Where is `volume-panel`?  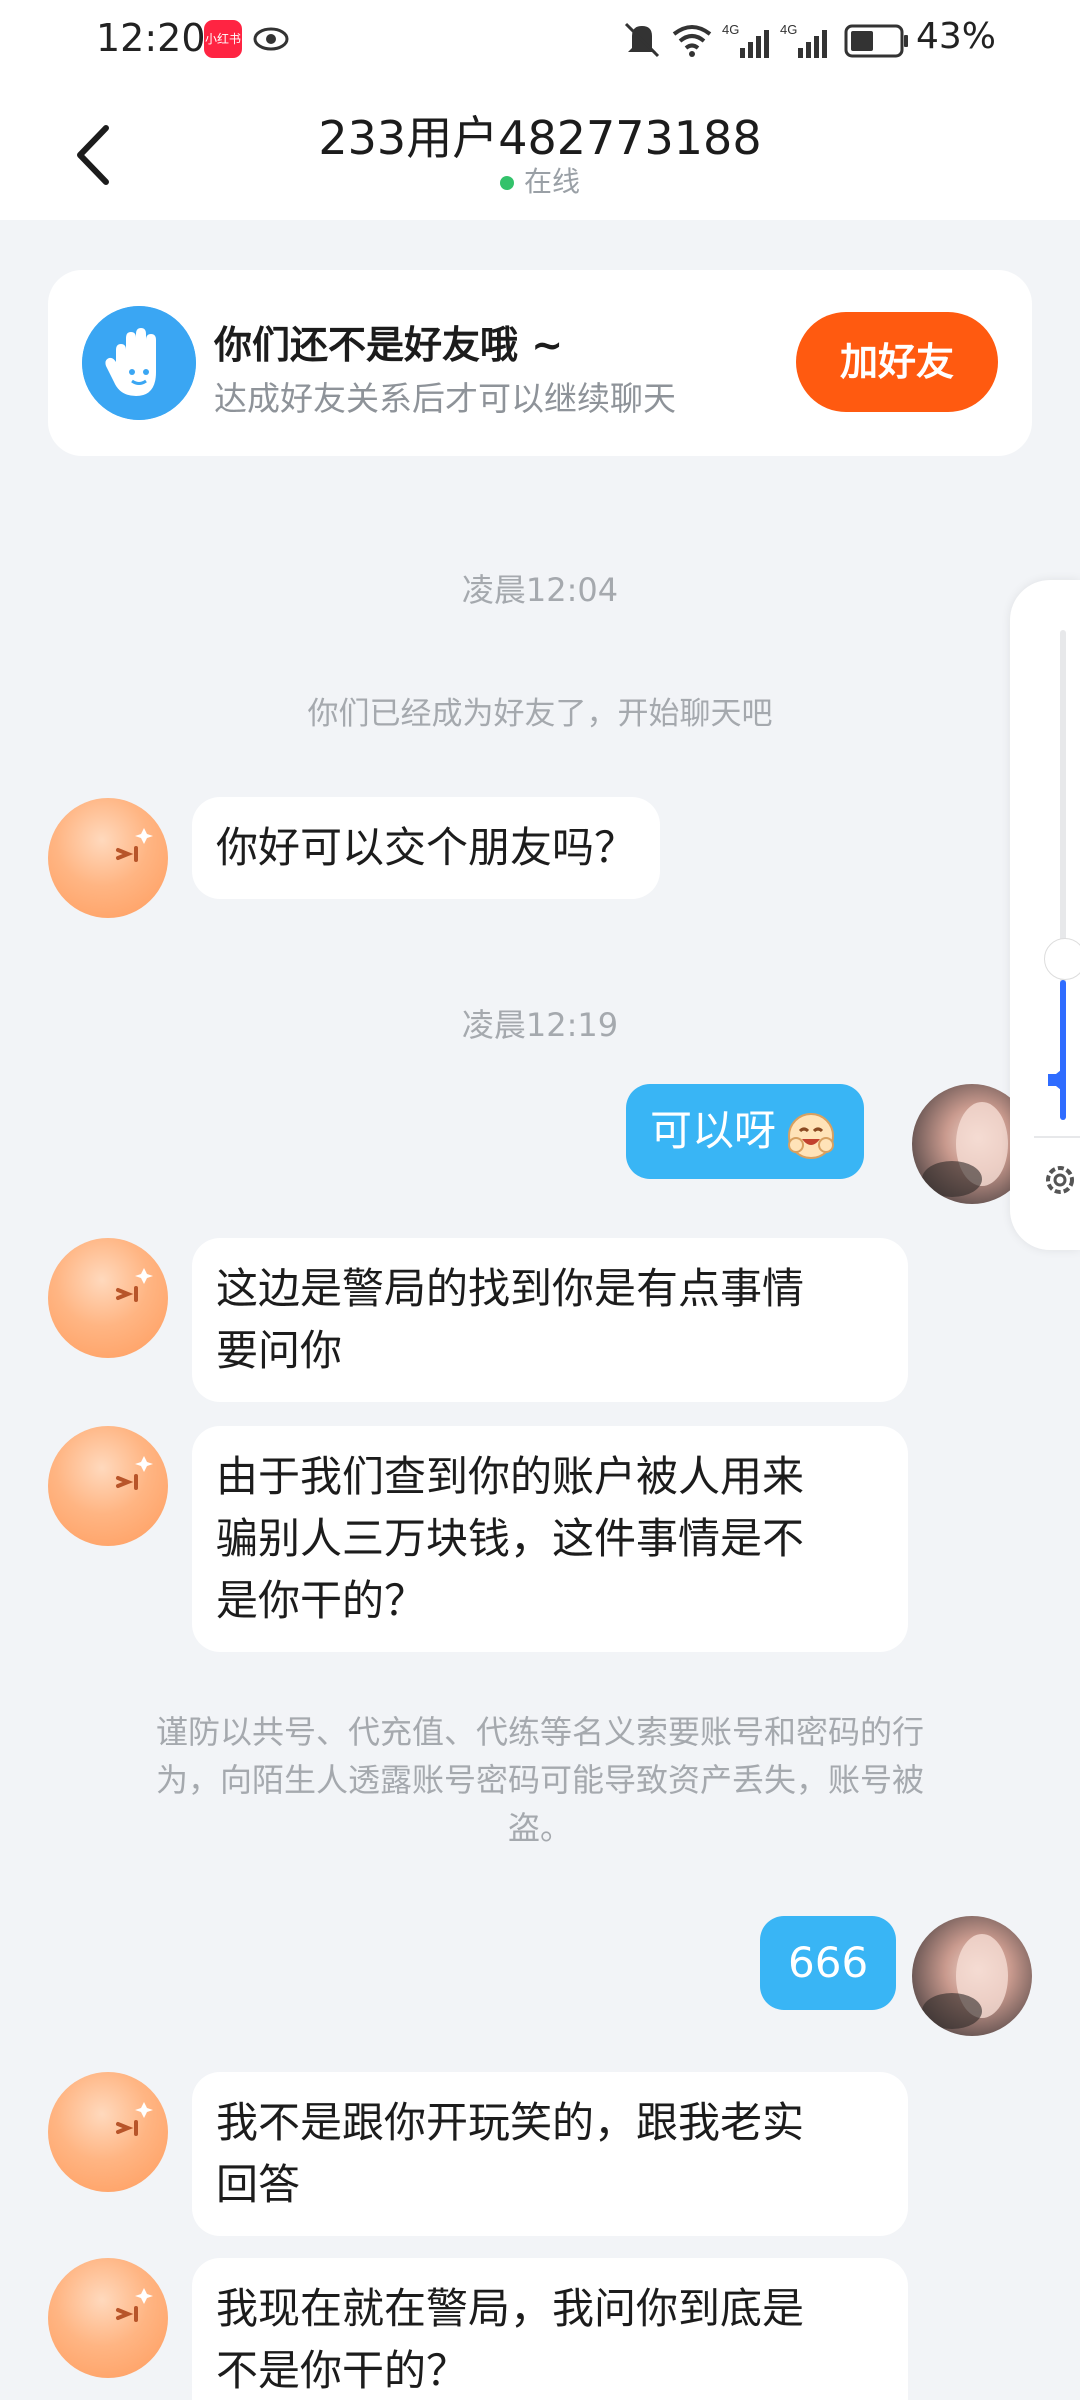 volume-panel is located at coordinates (1045, 915).